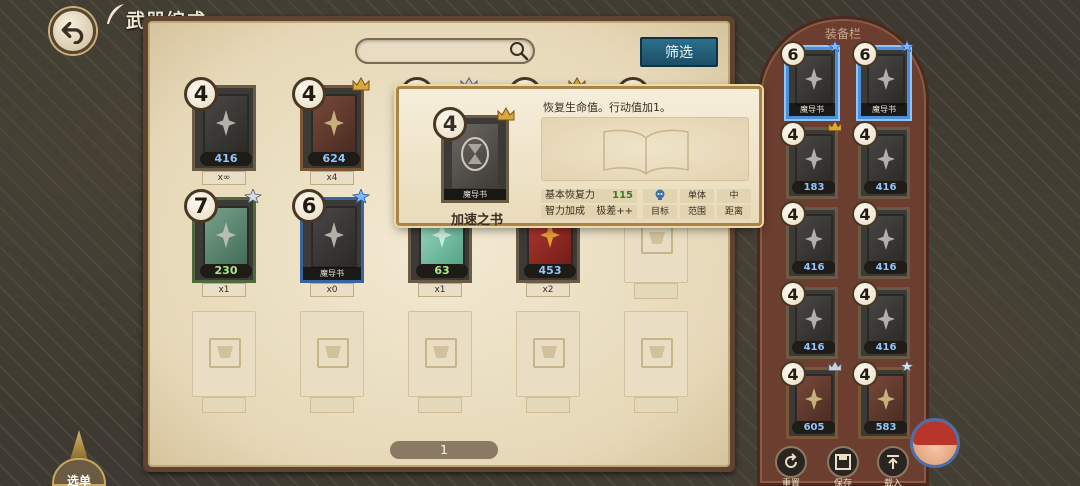 This screenshot has height=486, width=1080. Describe the element at coordinates (885, 427) in the screenshot. I see `power-value: 583` at that location.